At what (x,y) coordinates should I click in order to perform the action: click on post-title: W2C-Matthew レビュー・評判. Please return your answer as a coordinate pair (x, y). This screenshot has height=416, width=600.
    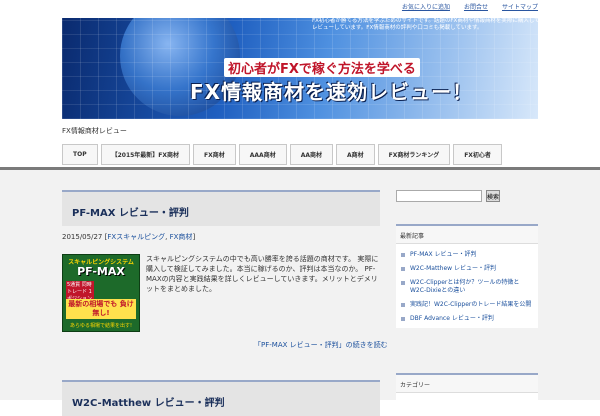
    Looking at the image, I should click on (221, 398).